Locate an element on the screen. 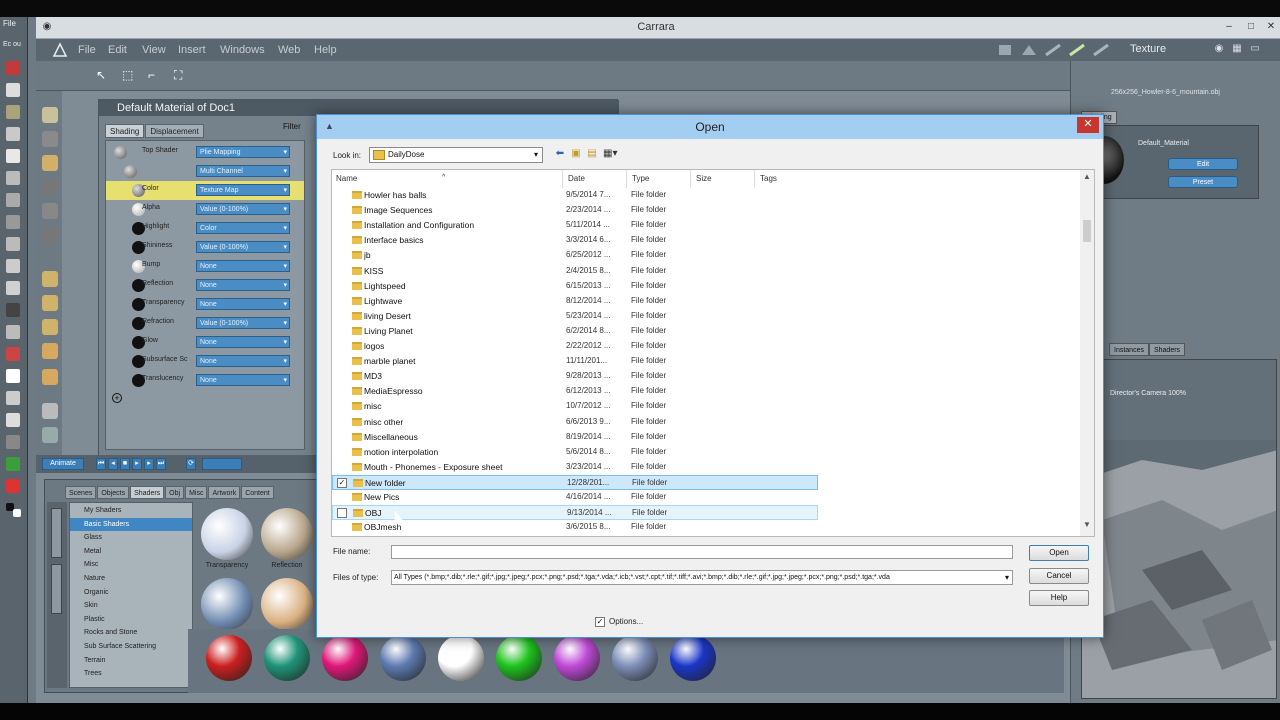  open-button: Open is located at coordinates (1059, 553).